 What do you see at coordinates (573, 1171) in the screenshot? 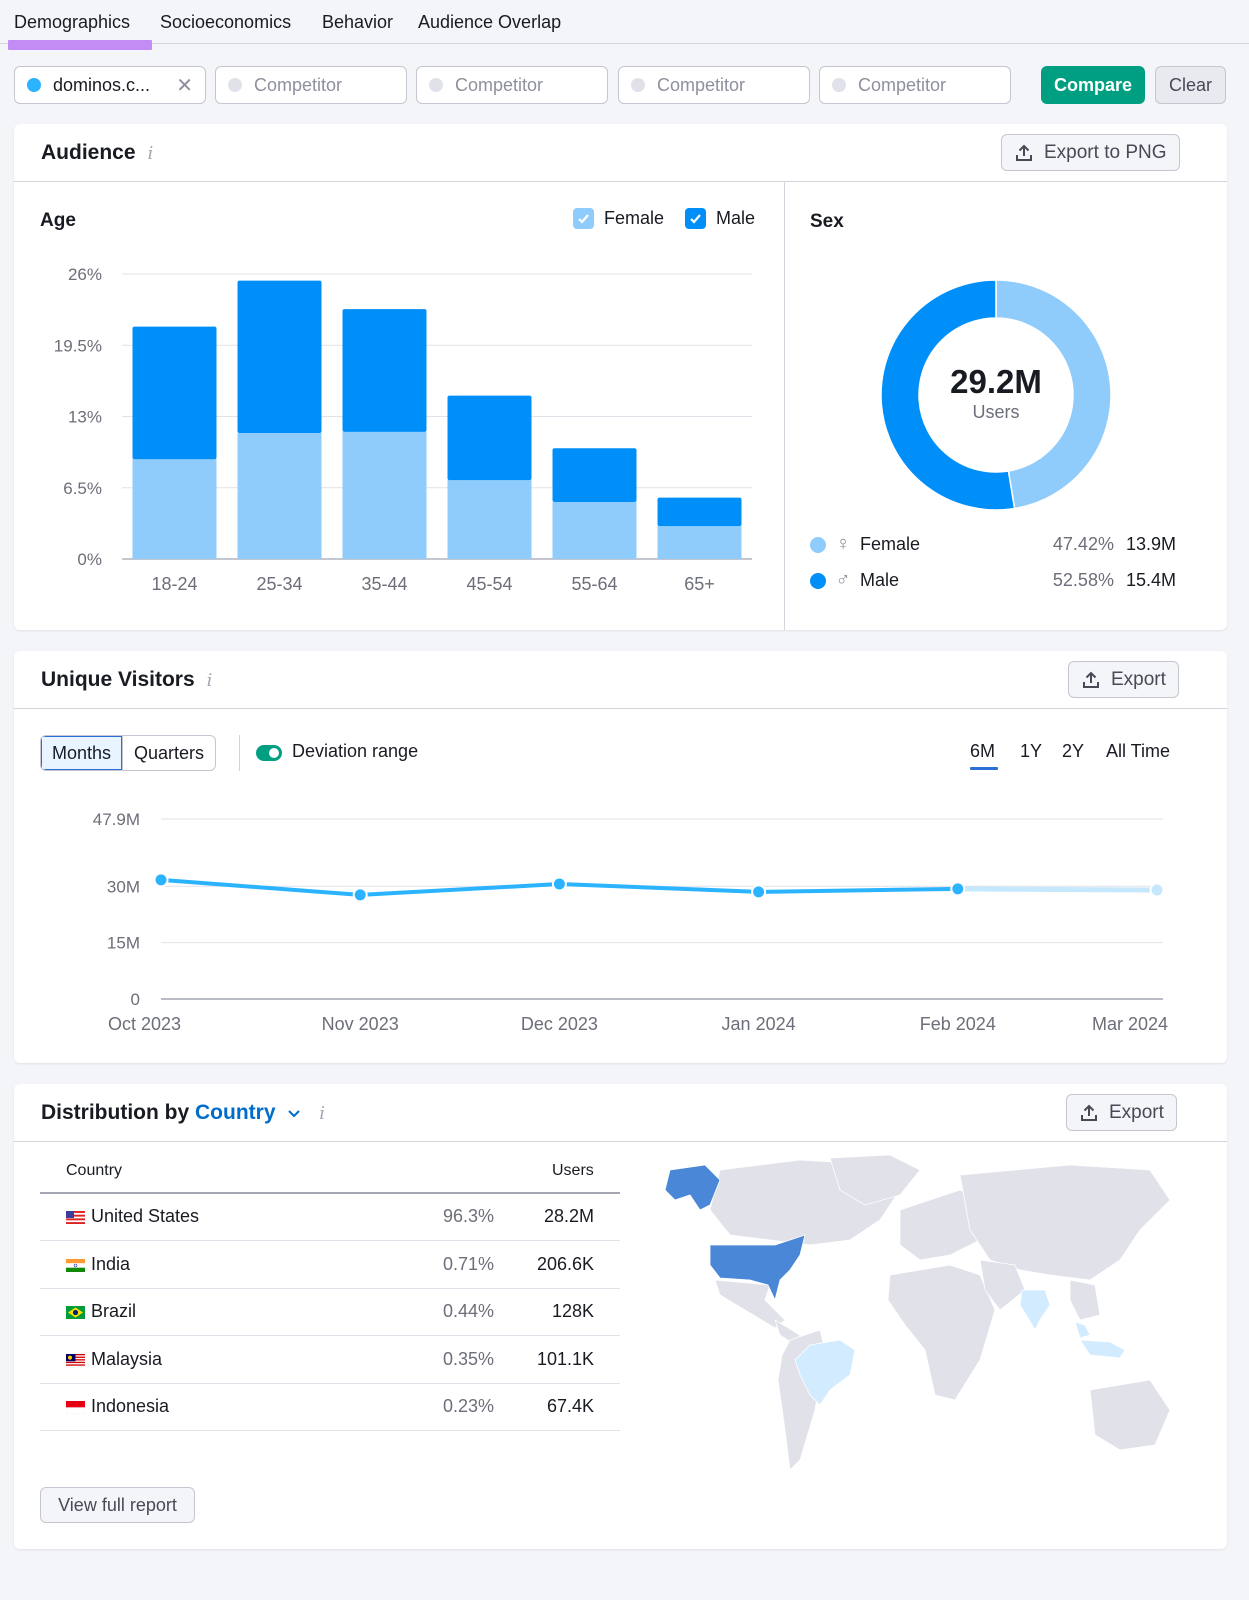
I see `column-header-users: Users` at bounding box center [573, 1171].